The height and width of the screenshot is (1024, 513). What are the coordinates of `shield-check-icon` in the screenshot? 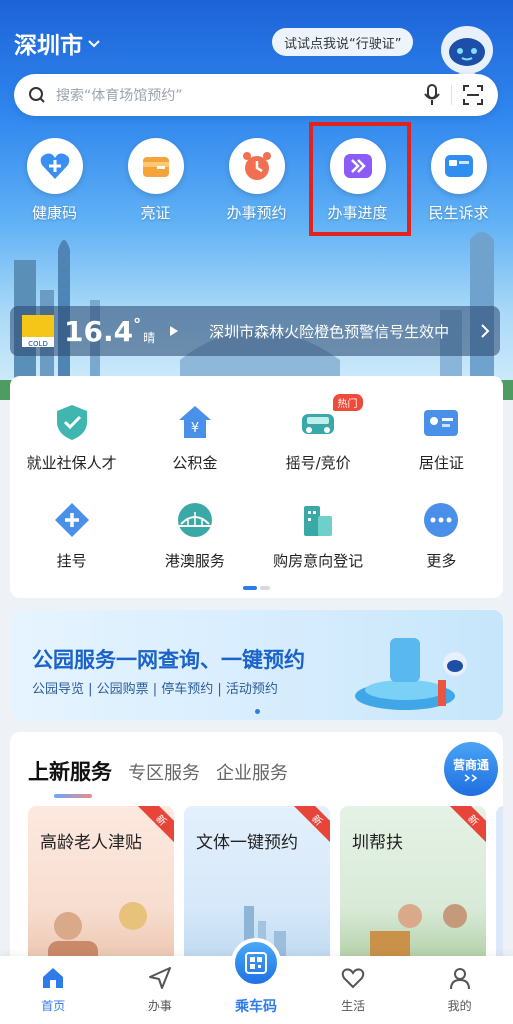 It's located at (71, 422).